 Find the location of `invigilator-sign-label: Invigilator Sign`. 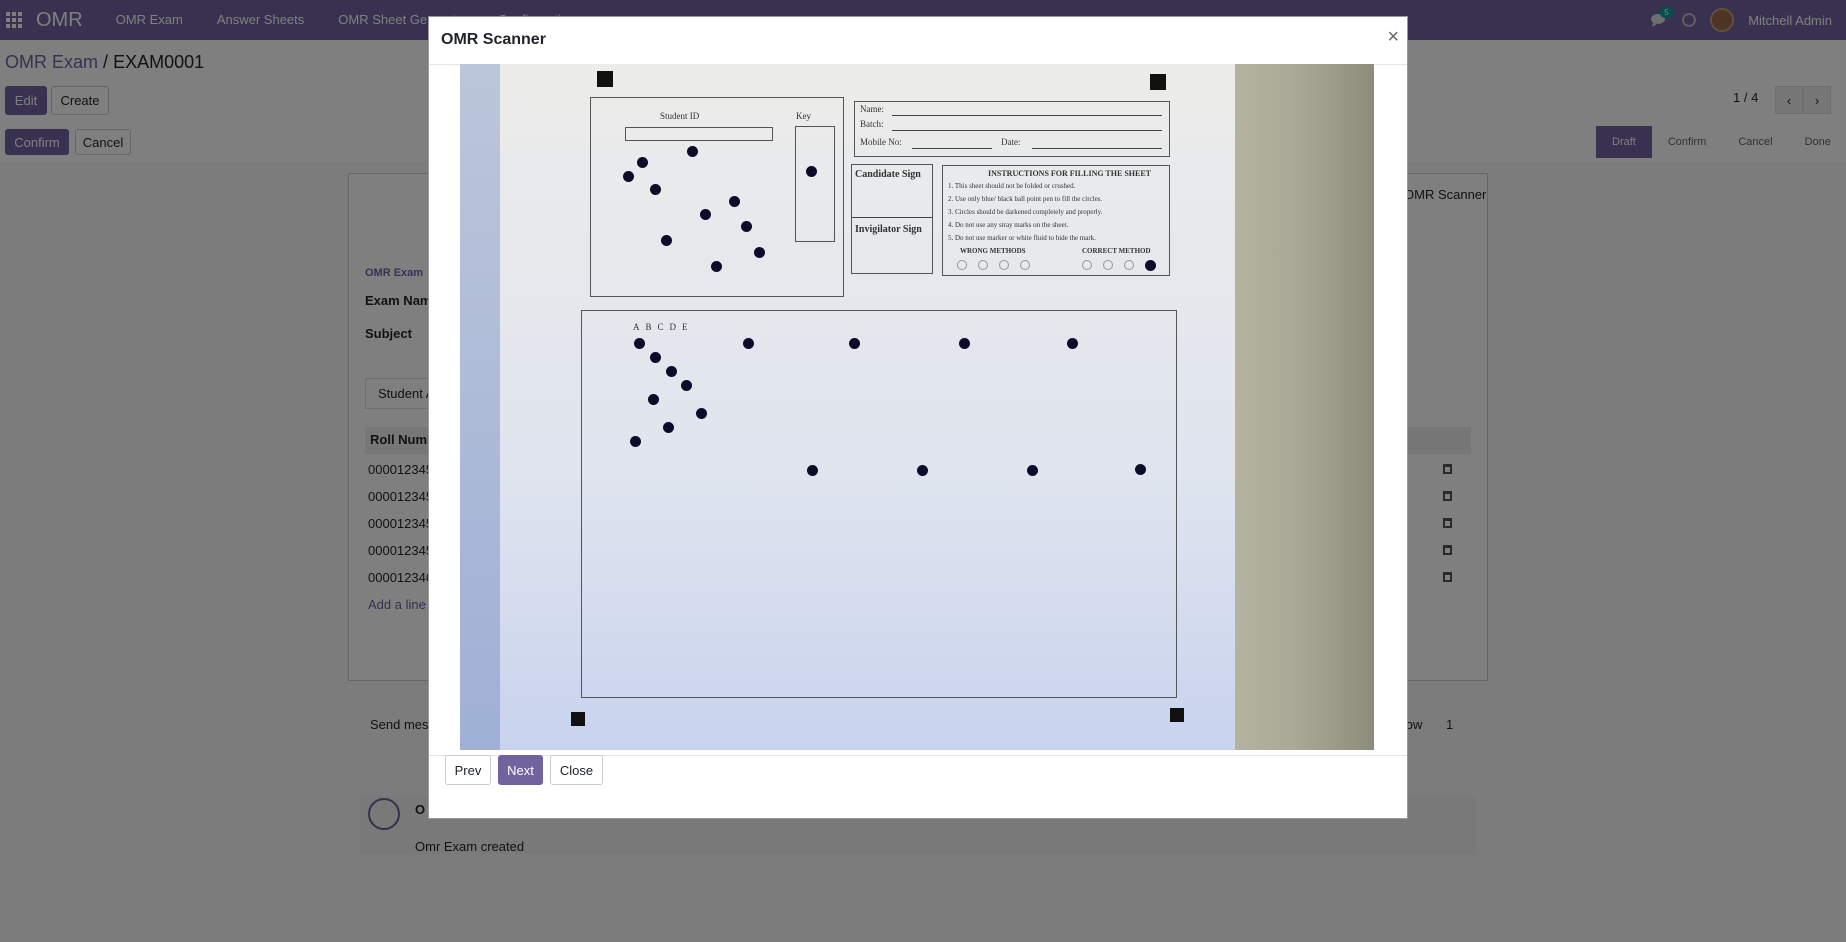

invigilator-sign-label: Invigilator Sign is located at coordinates (888, 229).